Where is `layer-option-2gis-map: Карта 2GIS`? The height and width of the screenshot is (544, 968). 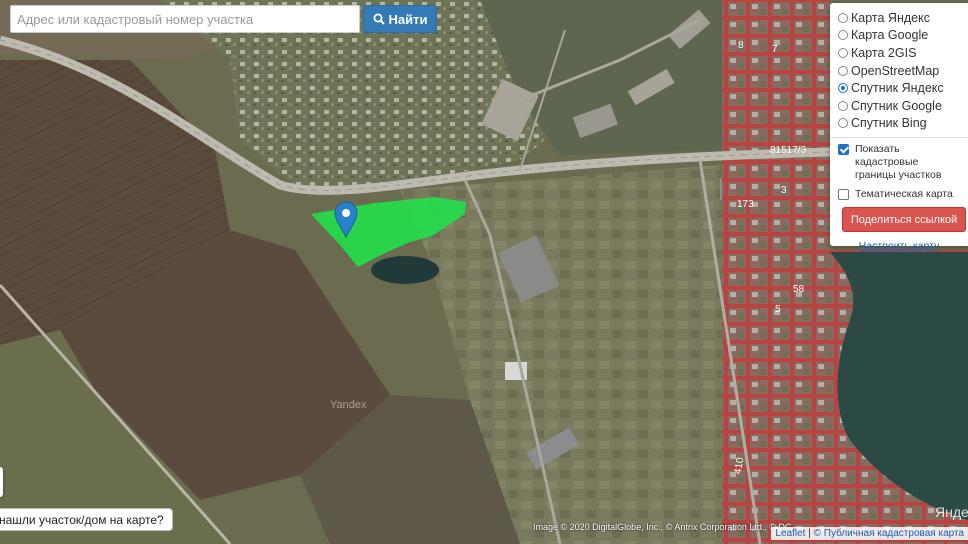 layer-option-2gis-map: Карта 2GIS is located at coordinates (899, 53).